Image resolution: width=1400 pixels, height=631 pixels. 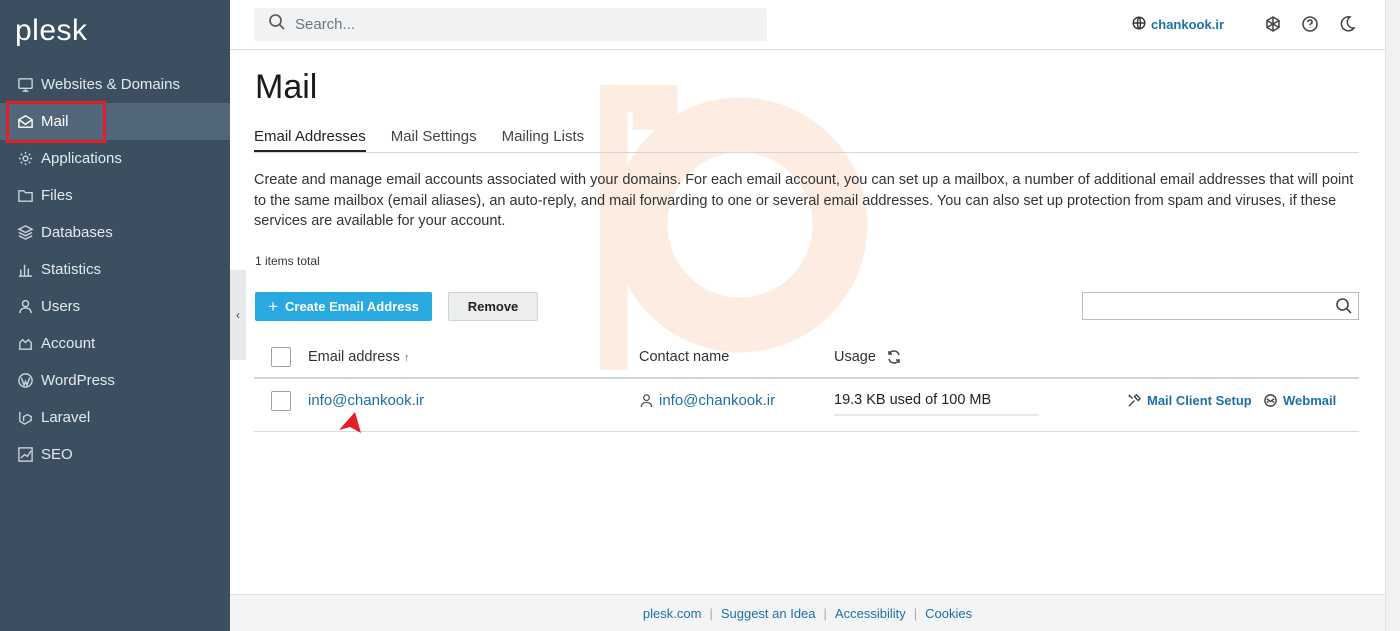 What do you see at coordinates (25, 455) in the screenshot?
I see `seo-chart-icon` at bounding box center [25, 455].